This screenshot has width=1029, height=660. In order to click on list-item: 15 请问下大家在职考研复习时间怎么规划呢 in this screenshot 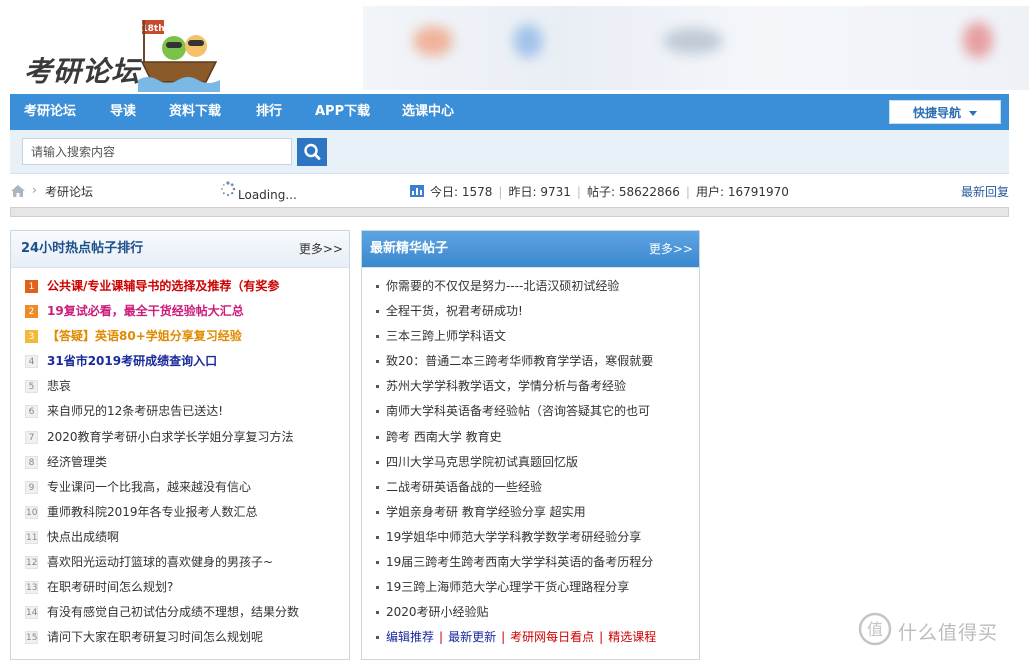, I will do `click(180, 637)`.